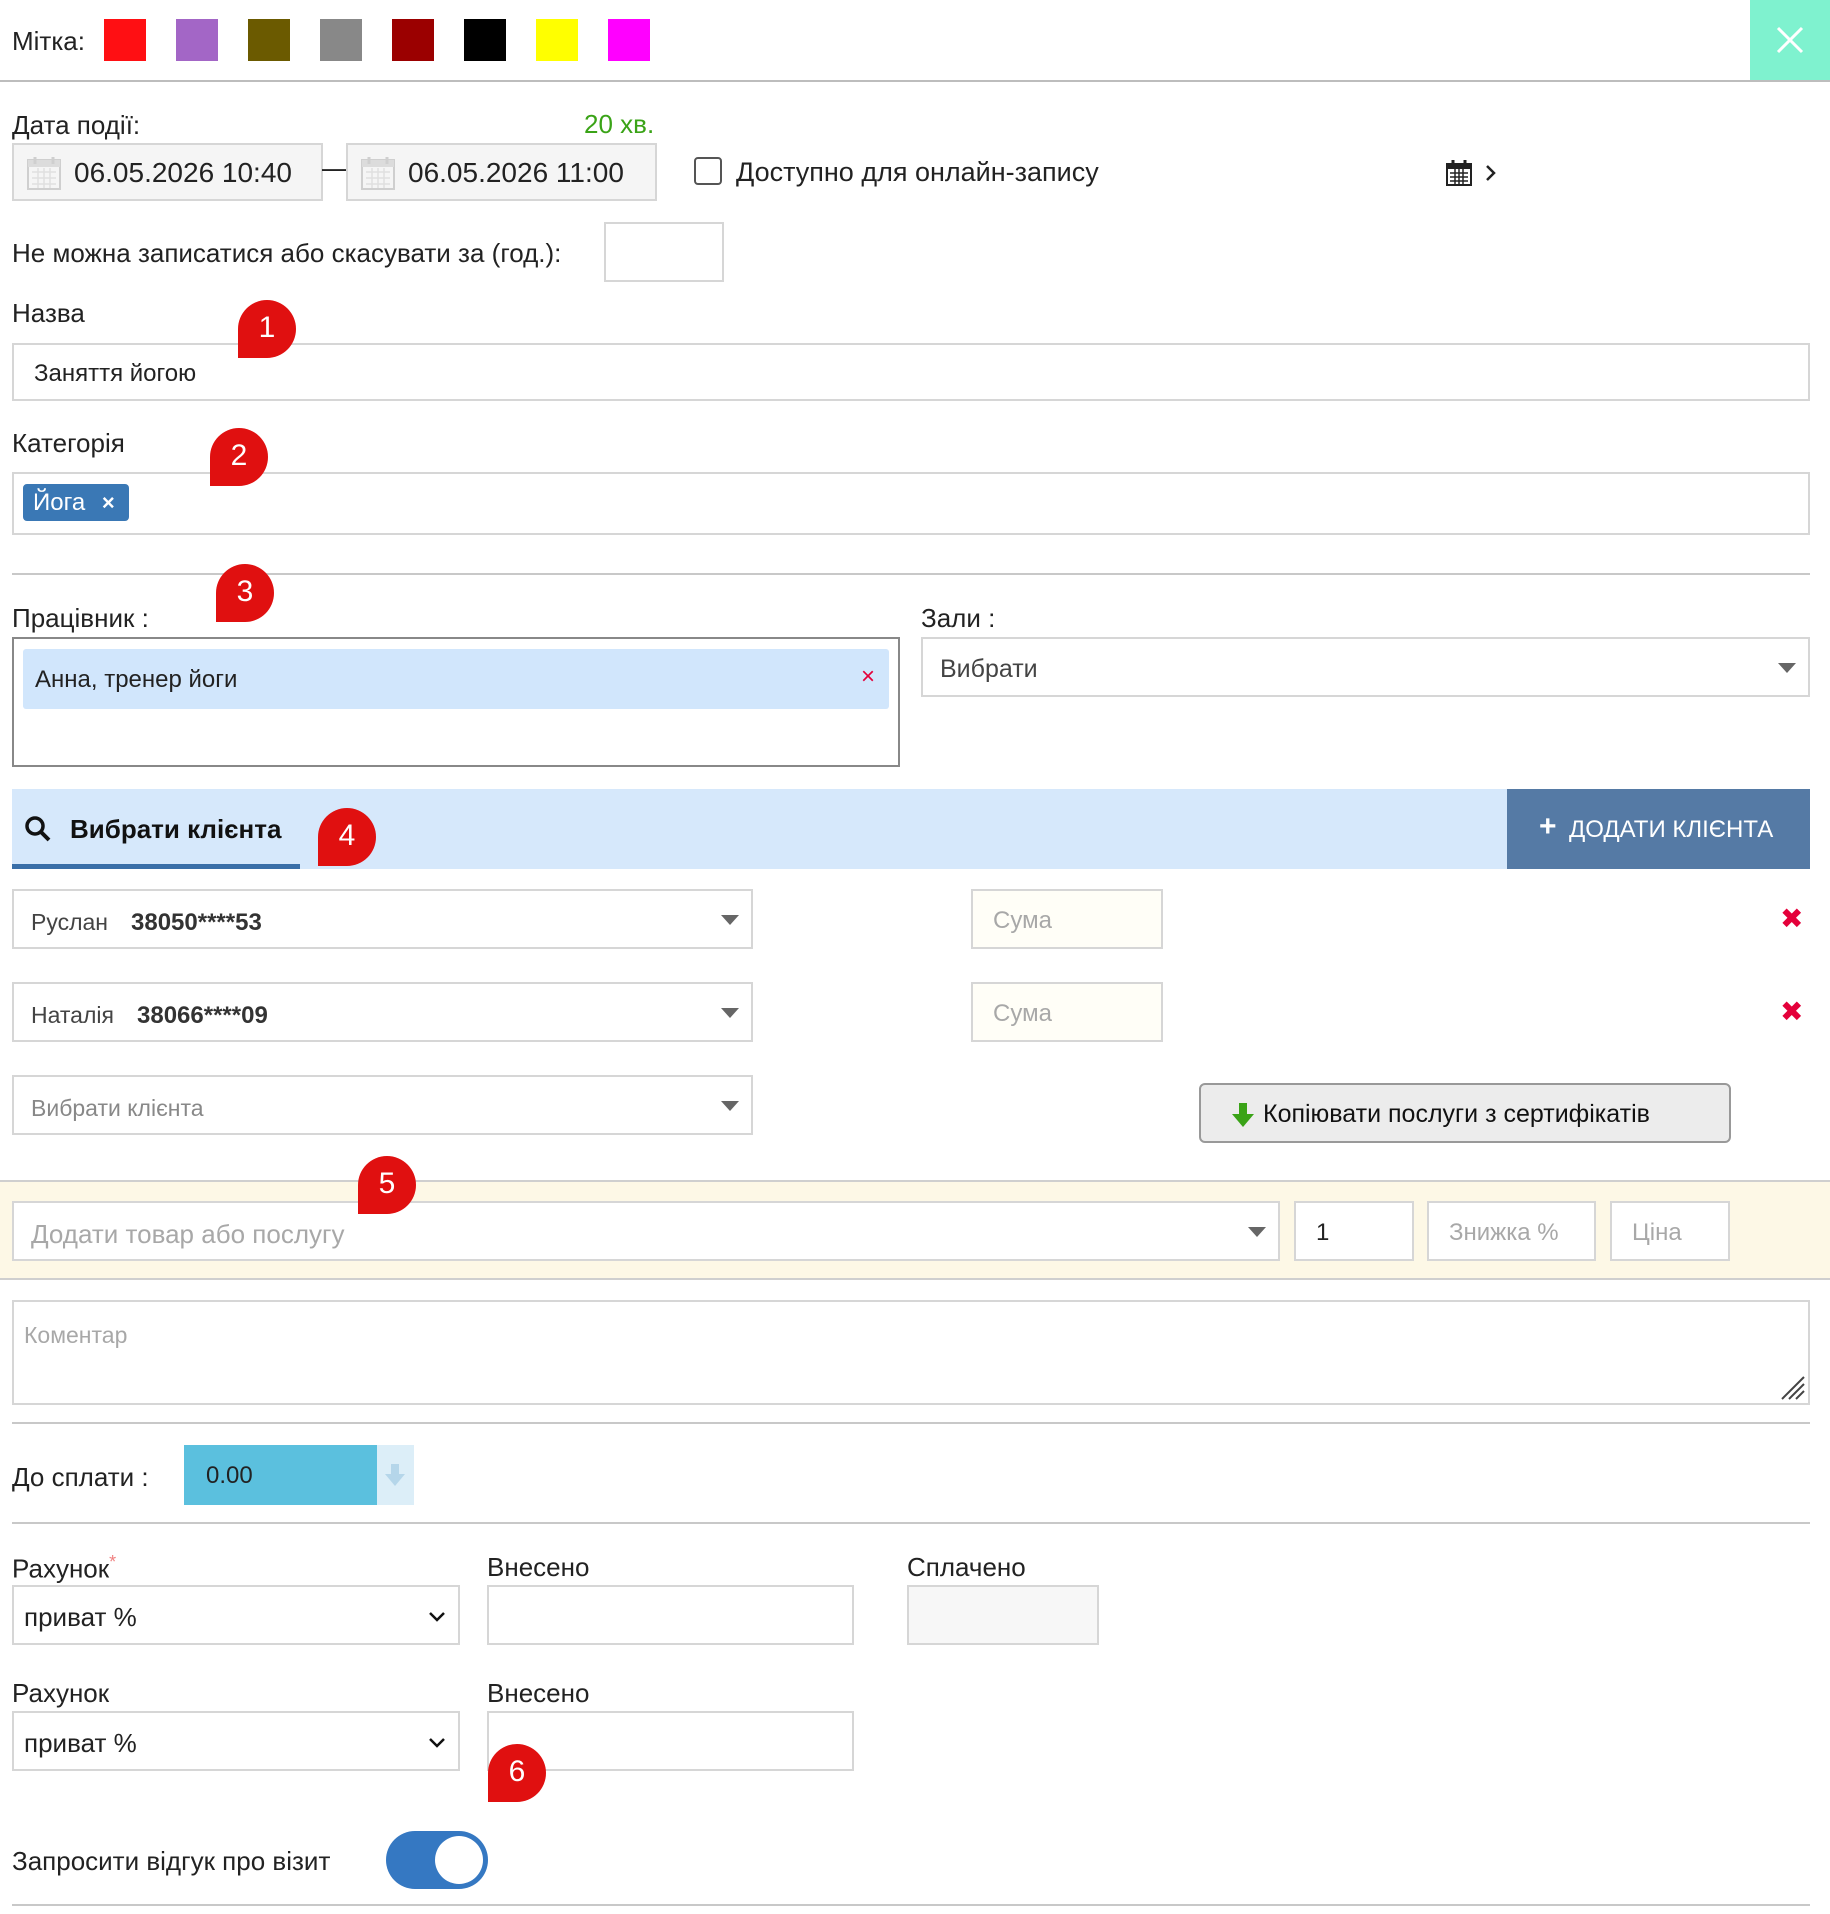 The image size is (1830, 1914). Describe the element at coordinates (236, 1741) in the screenshot. I see `account-select-2: приват %` at that location.